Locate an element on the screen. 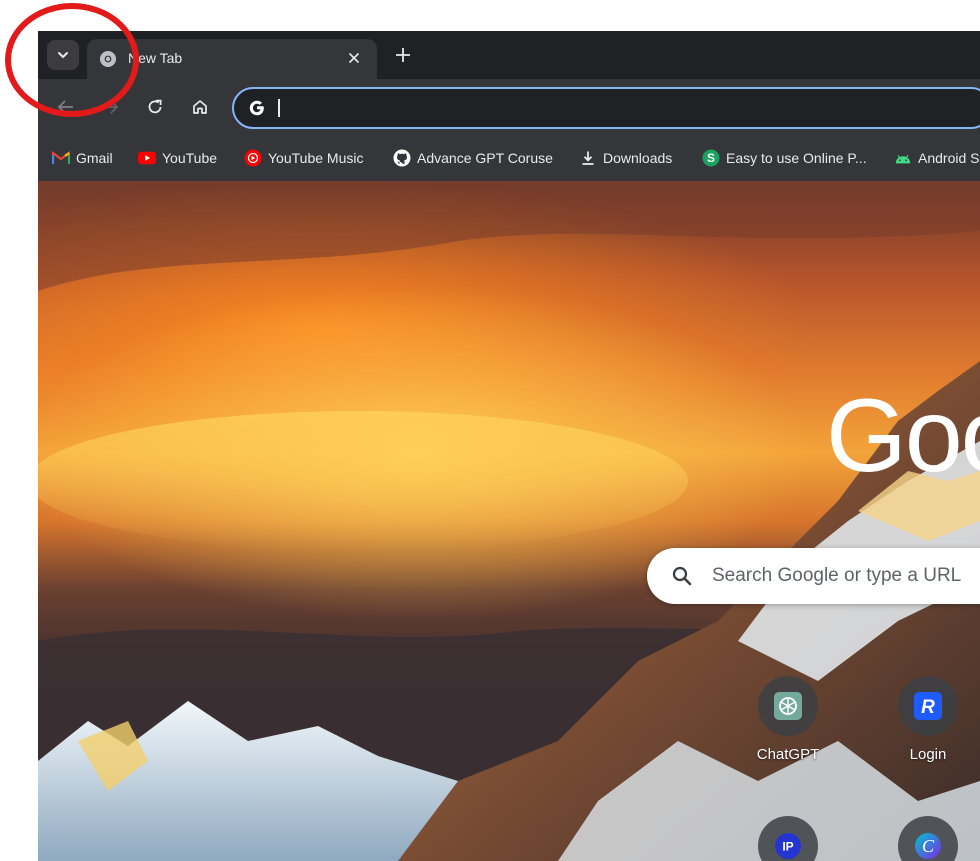 This screenshot has height=861, width=980. youtube-music-icon is located at coordinates (253, 158).